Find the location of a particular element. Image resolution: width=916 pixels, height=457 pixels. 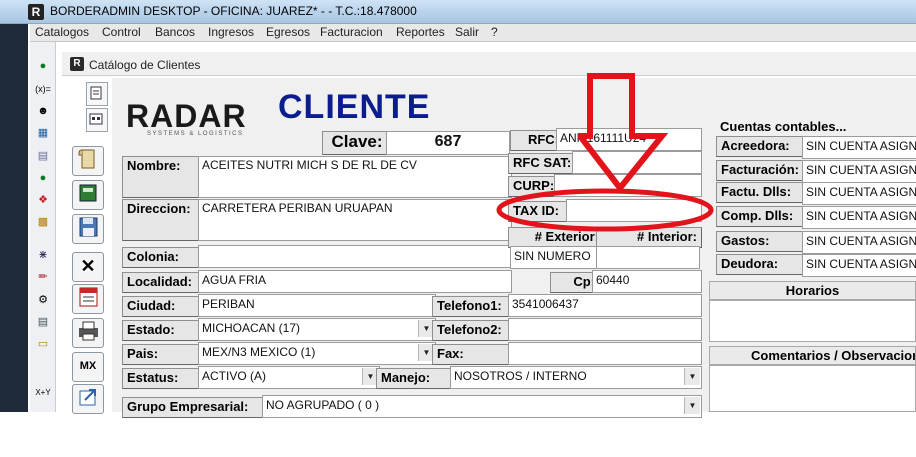

annotation-arrow is located at coordinates (623, 133).